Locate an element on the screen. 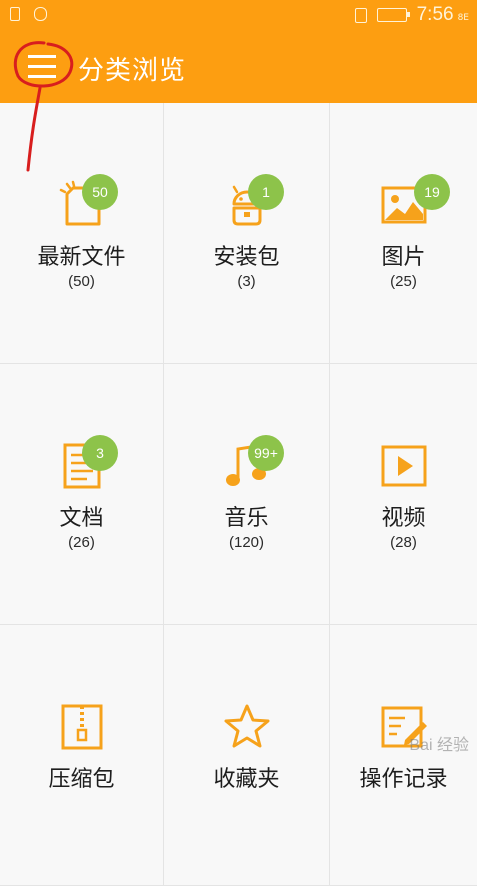 The image size is (477, 886). category-count: (120) is located at coordinates (246, 542).